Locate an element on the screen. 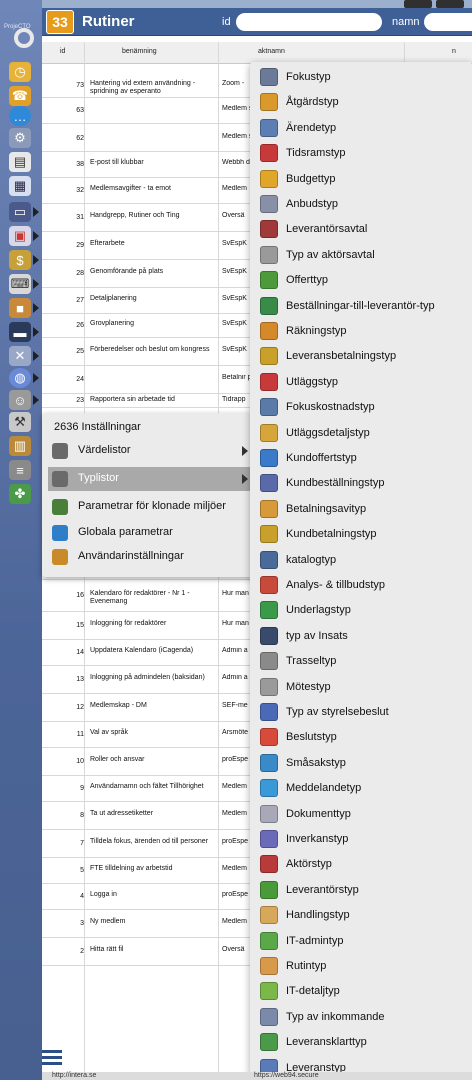 Image resolution: width=472 pixels, height=1080 pixels. type-list-menu-item: Åtgärdstyp is located at coordinates (361, 101).